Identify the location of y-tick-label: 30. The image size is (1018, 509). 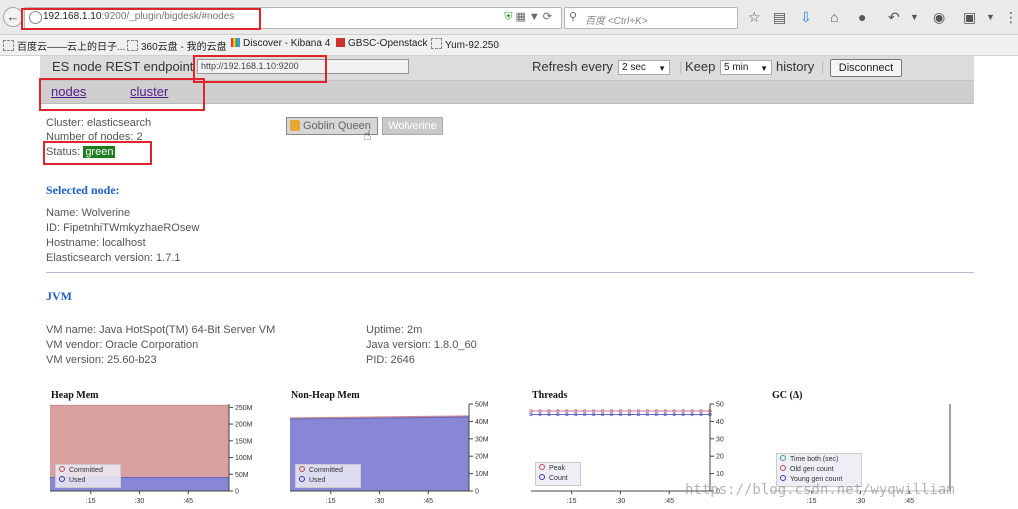
(720, 439).